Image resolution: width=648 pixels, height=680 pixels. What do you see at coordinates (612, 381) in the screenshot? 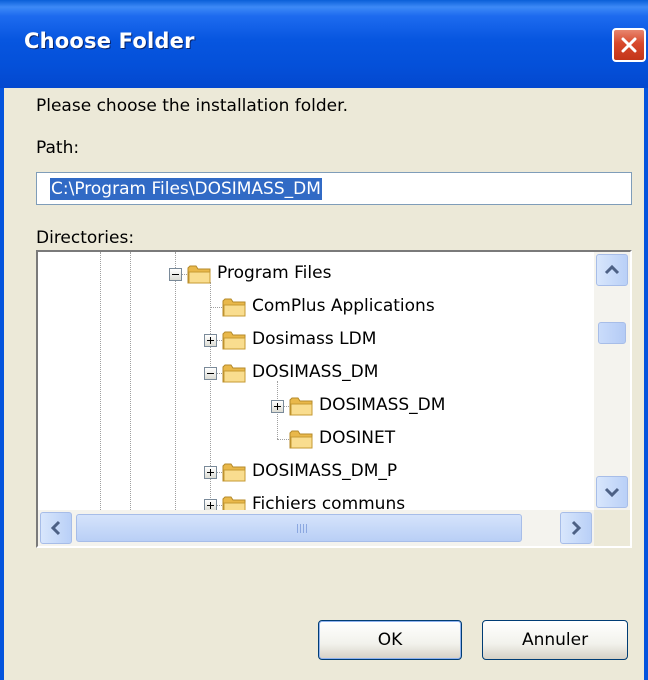
I see `vertical-scrollbar` at bounding box center [612, 381].